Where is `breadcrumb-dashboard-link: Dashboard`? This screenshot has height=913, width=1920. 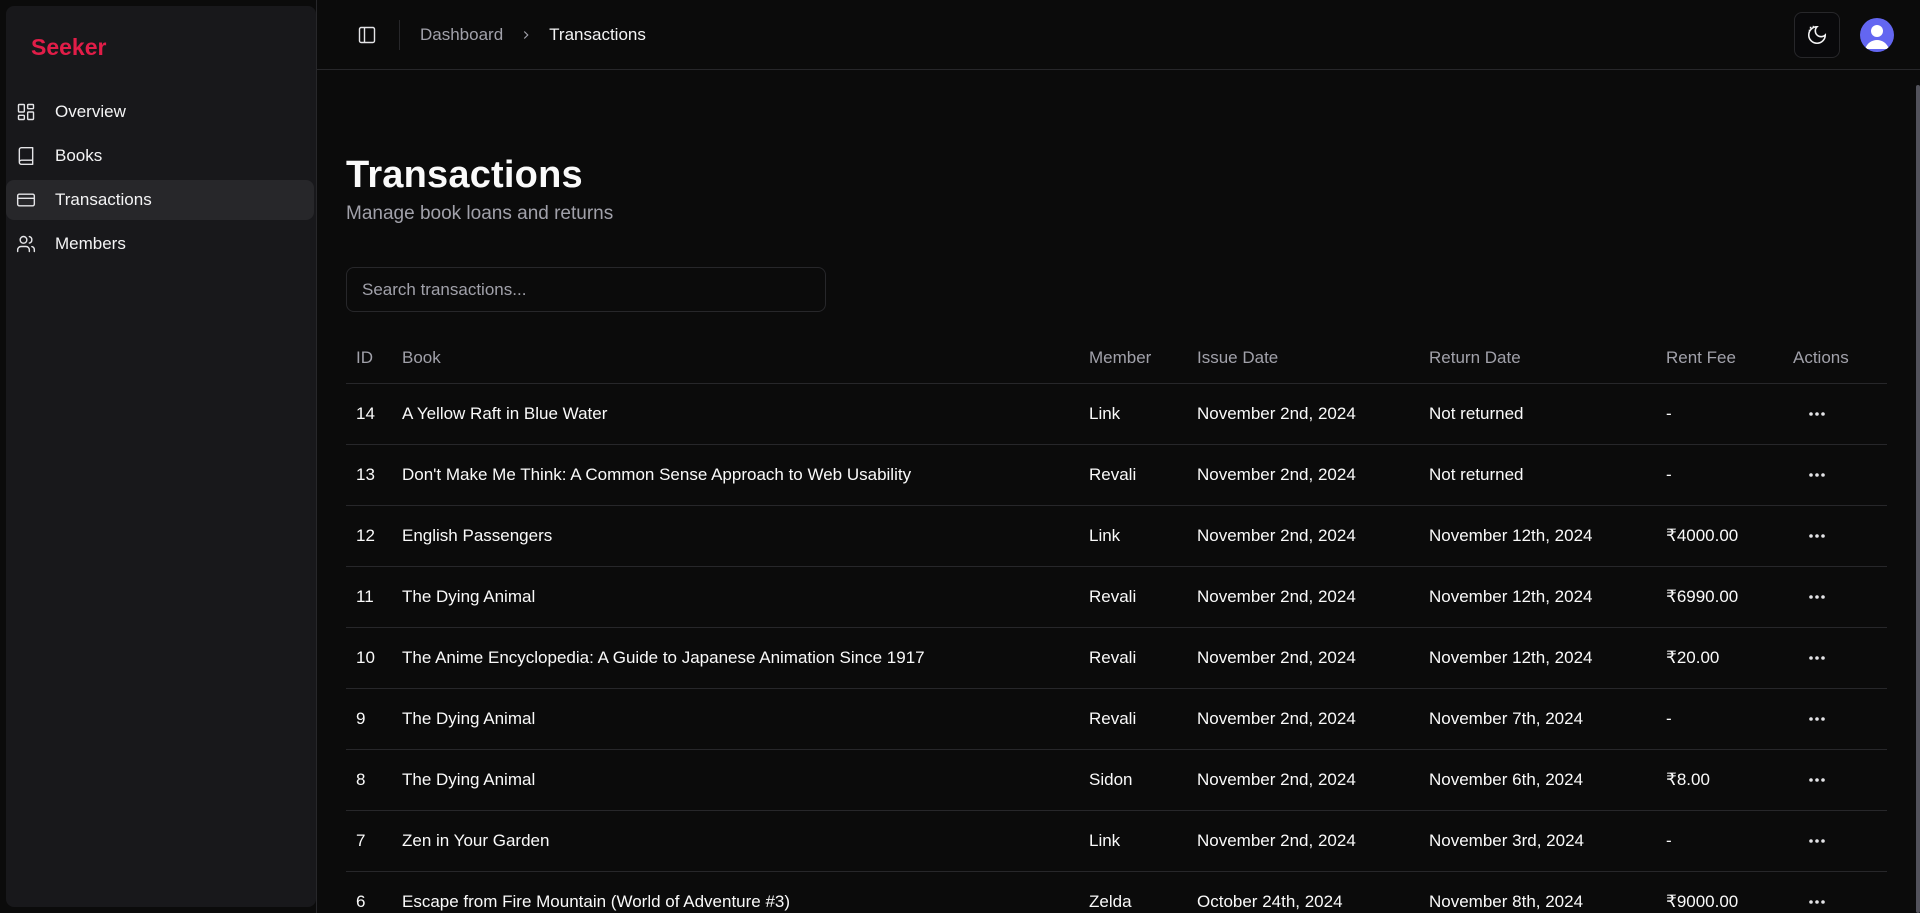 breadcrumb-dashboard-link: Dashboard is located at coordinates (461, 35).